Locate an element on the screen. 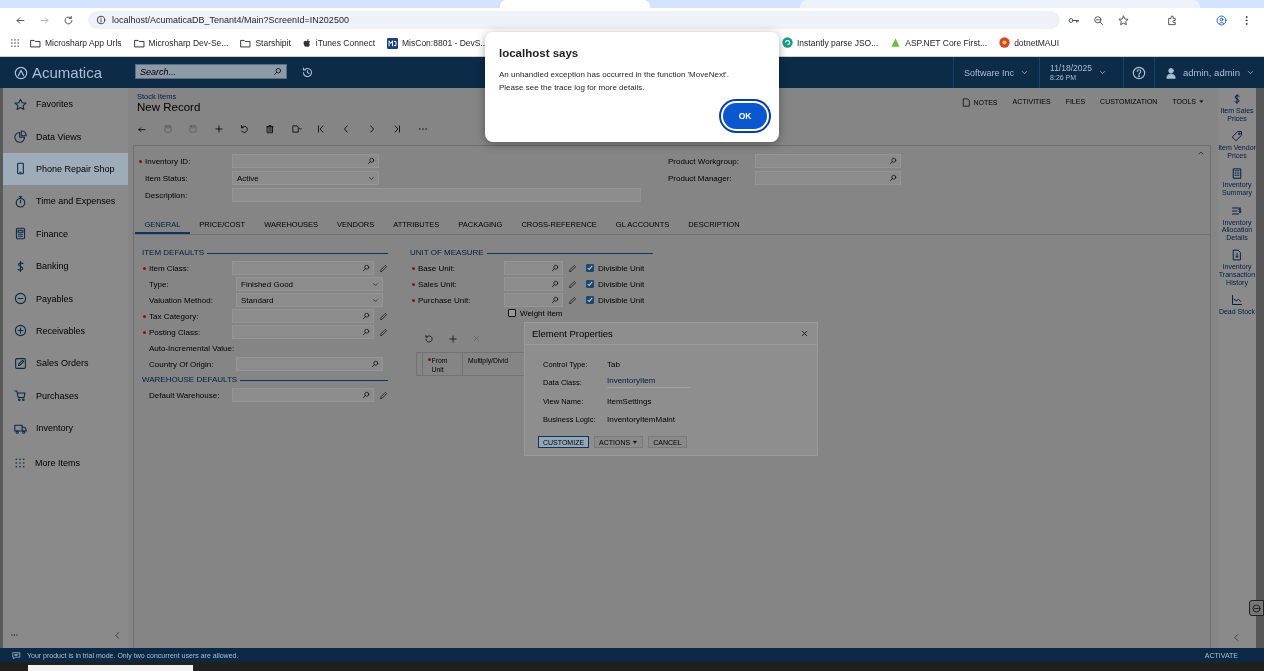 Image resolution: width=1264 pixels, height=671 pixels. folder-icon is located at coordinates (35, 43).